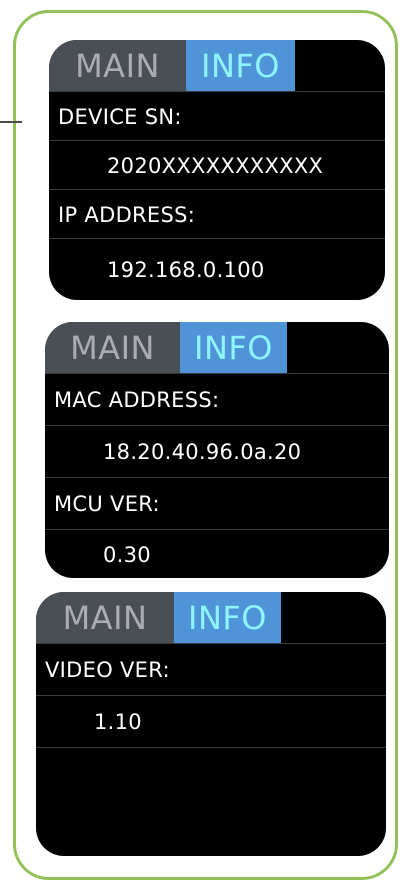 The image size is (406, 882). What do you see at coordinates (217, 116) in the screenshot?
I see `device-sn-label: DEVICE SN:` at bounding box center [217, 116].